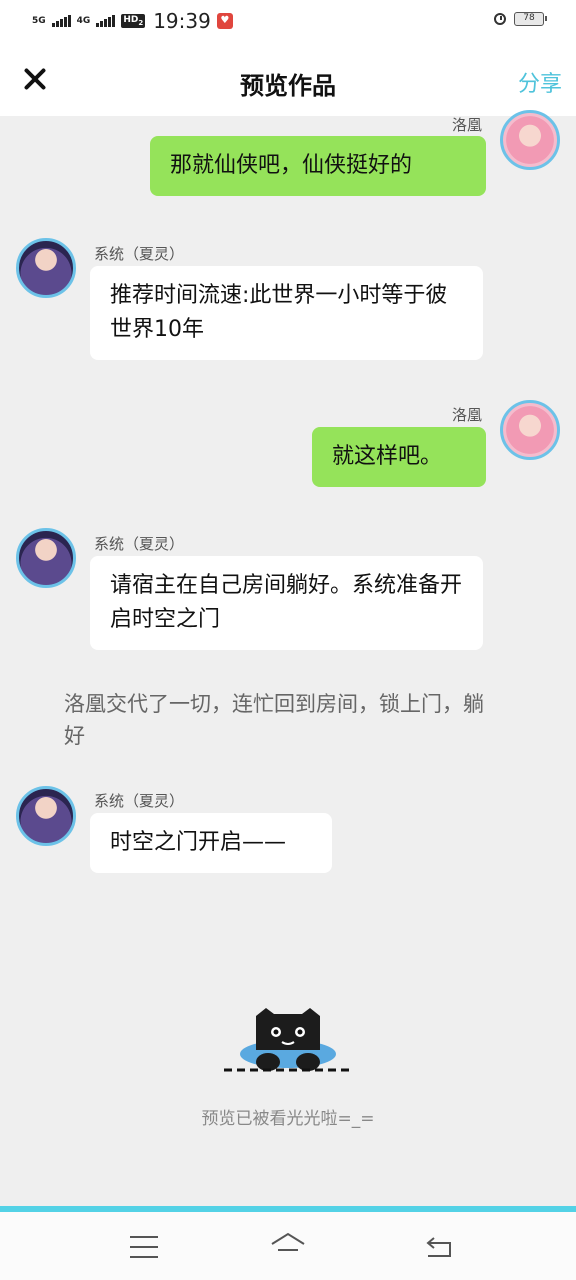  What do you see at coordinates (439, 1246) in the screenshot?
I see `back-icon` at bounding box center [439, 1246].